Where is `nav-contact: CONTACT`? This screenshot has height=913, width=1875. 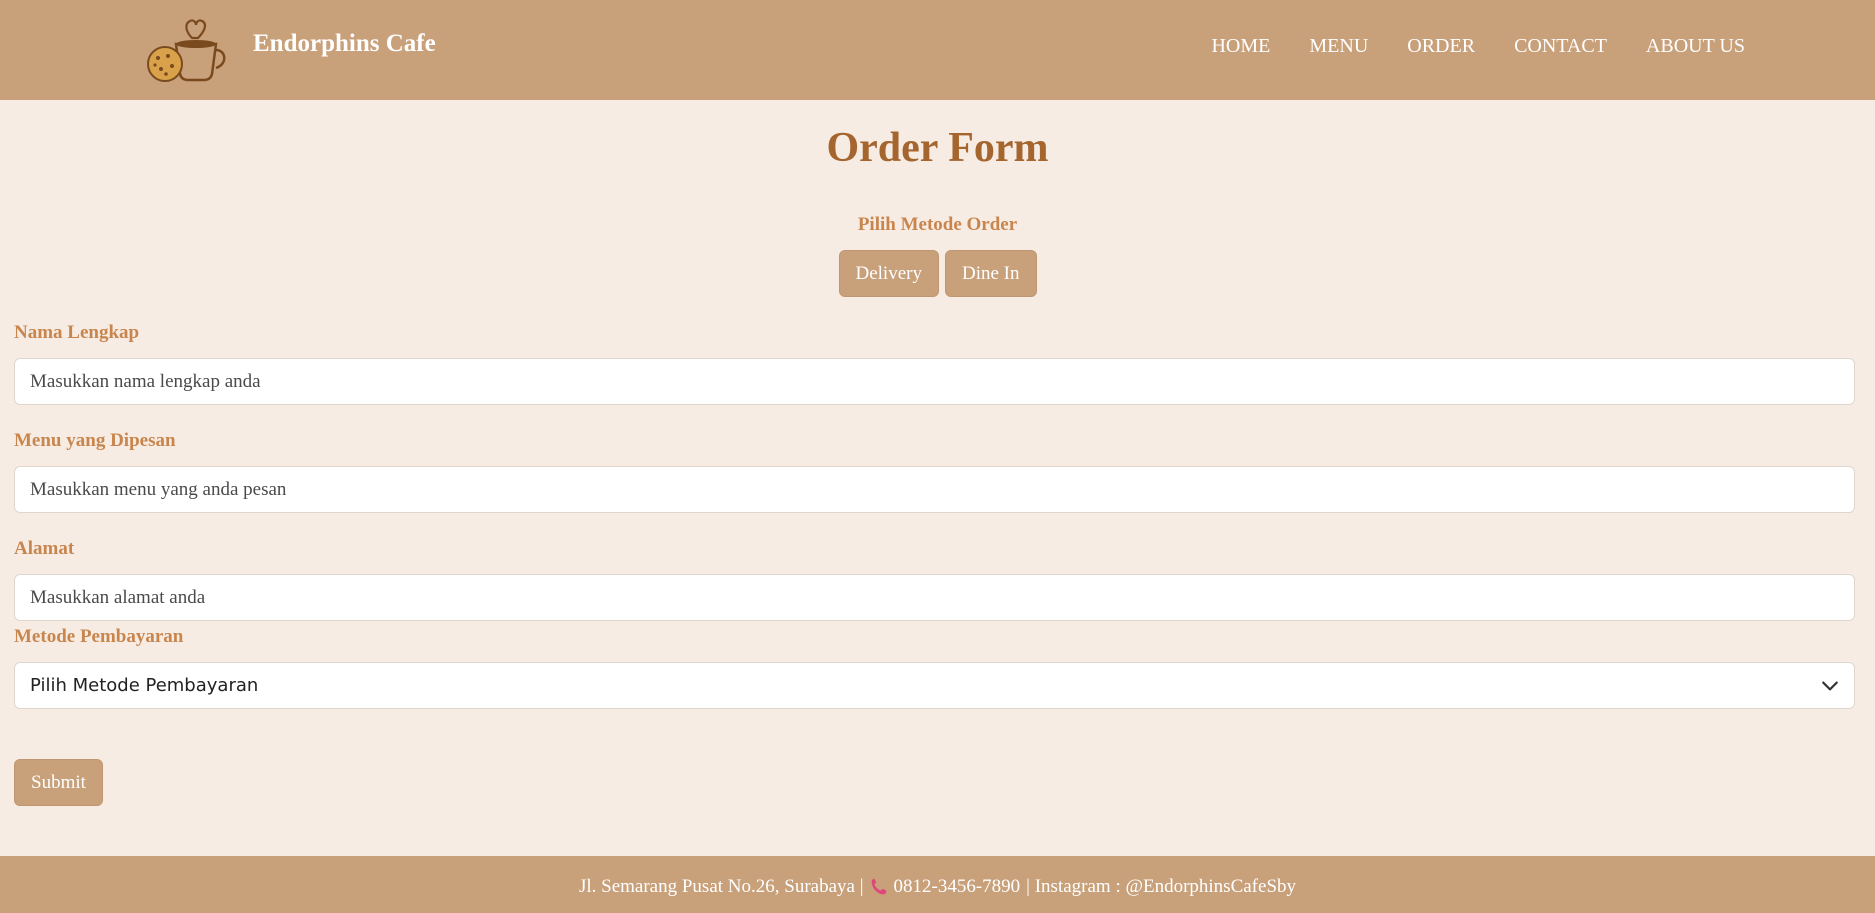 nav-contact: CONTACT is located at coordinates (1560, 46).